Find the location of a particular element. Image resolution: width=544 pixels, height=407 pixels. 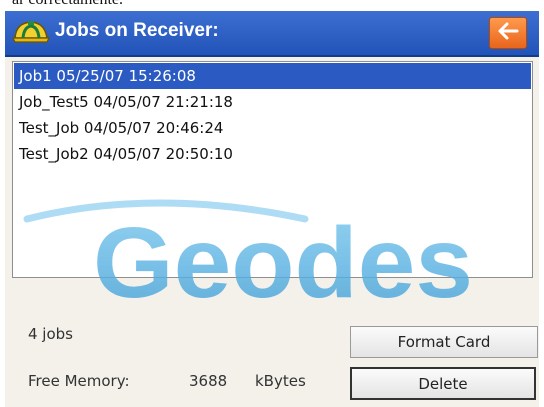

free-memory-label: Free Memory: is located at coordinates (79, 381).